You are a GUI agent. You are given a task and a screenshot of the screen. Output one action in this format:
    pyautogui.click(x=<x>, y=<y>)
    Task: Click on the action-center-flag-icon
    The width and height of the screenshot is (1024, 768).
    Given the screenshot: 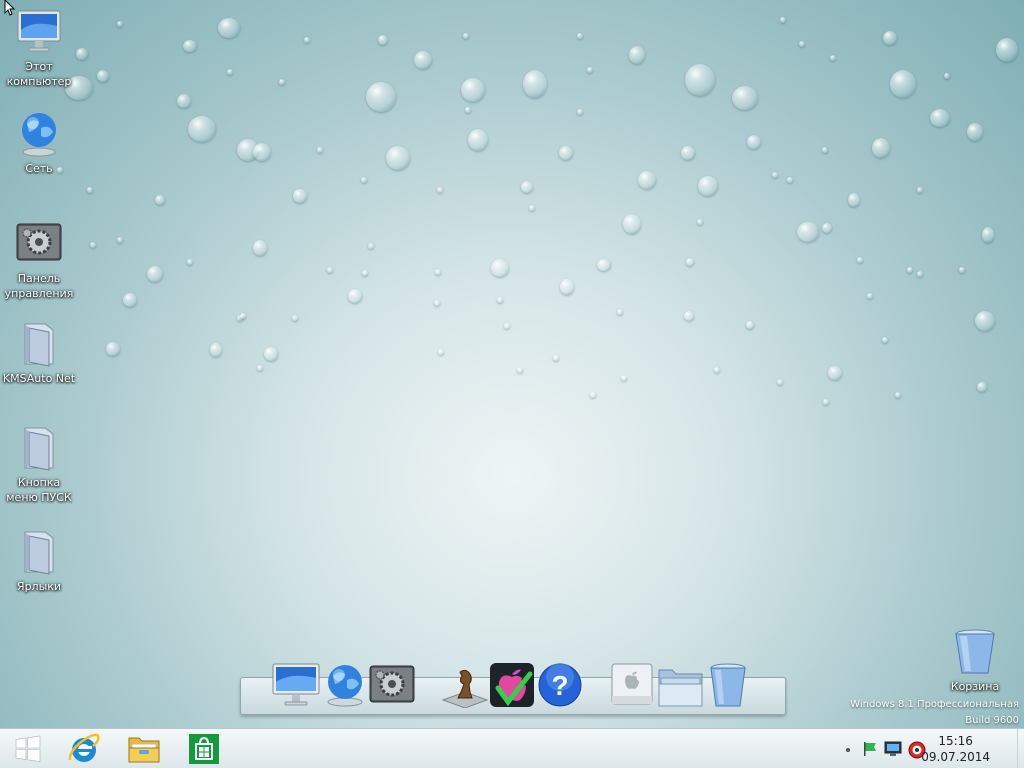 What is the action you would take?
    pyautogui.click(x=870, y=749)
    